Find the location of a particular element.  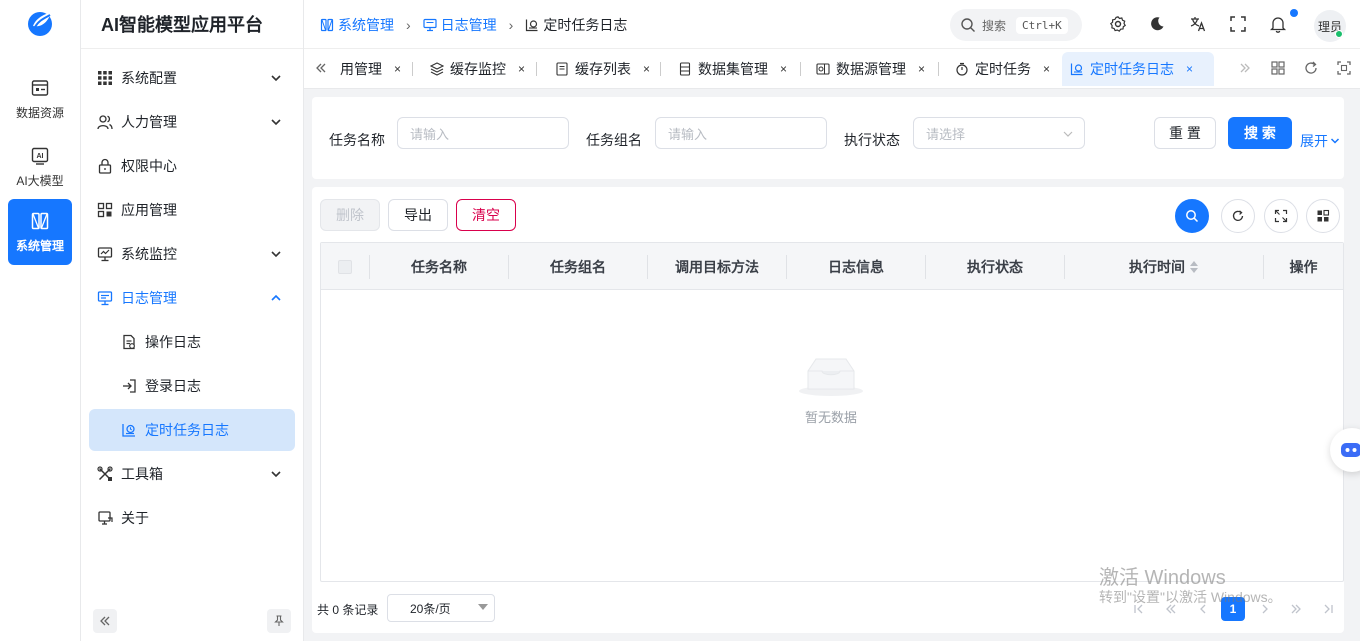

column-header-task-name: 任务名称 is located at coordinates (439, 266).